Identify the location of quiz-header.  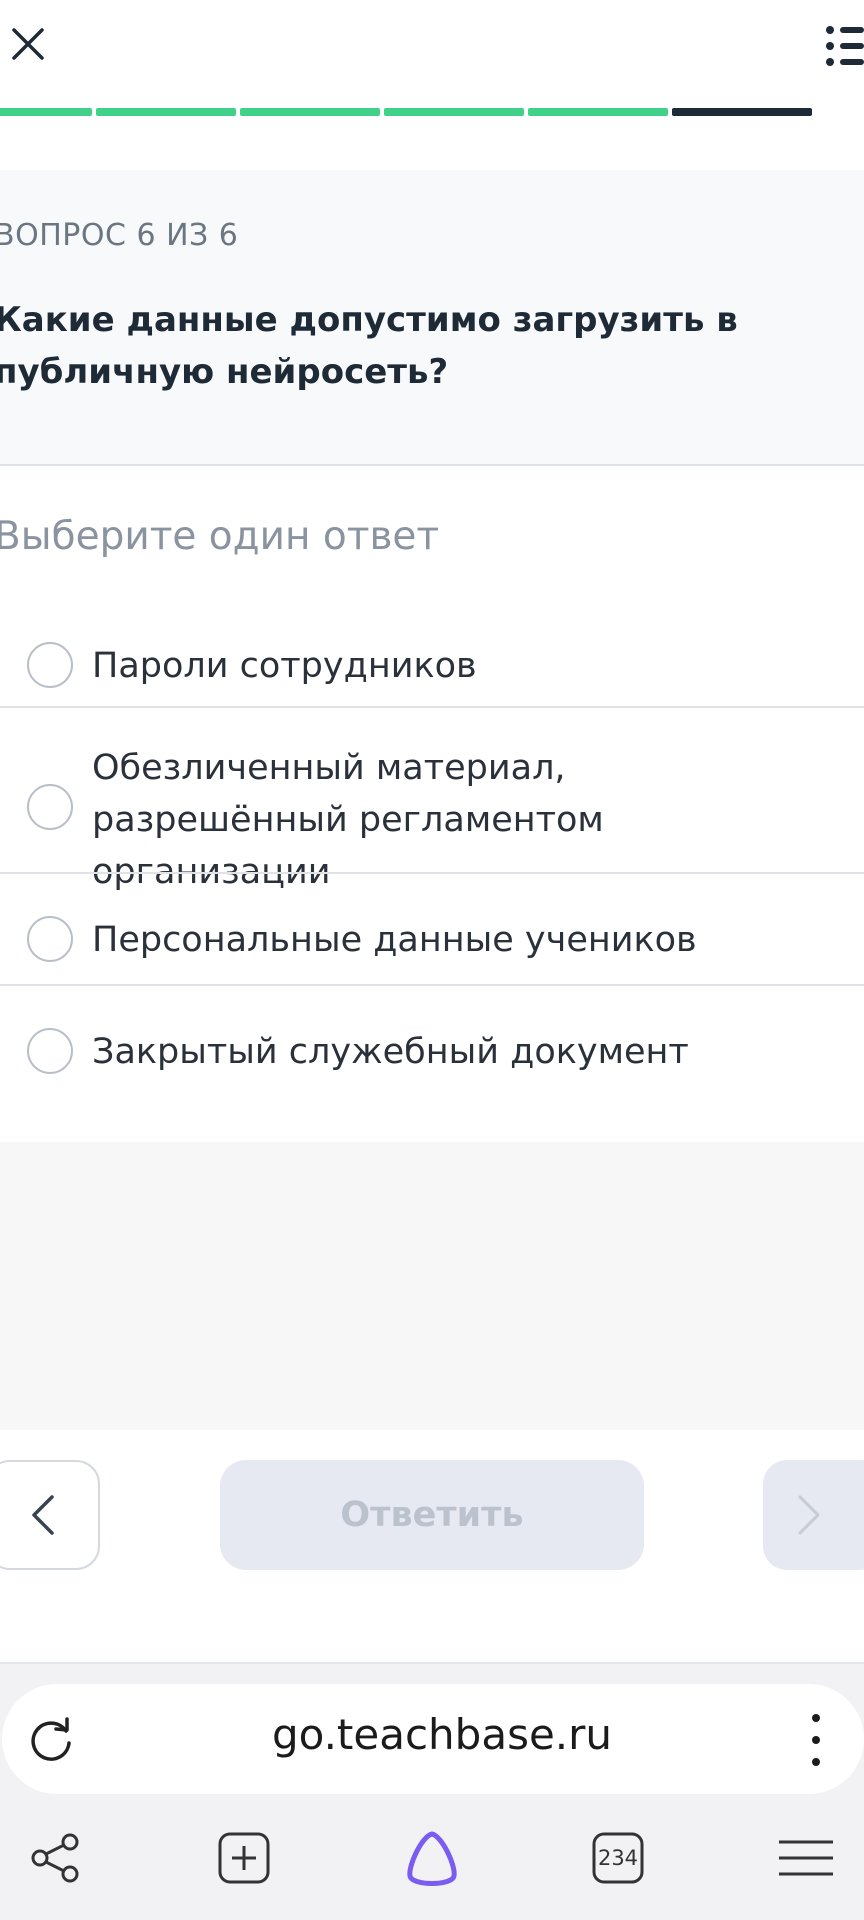
(432, 85).